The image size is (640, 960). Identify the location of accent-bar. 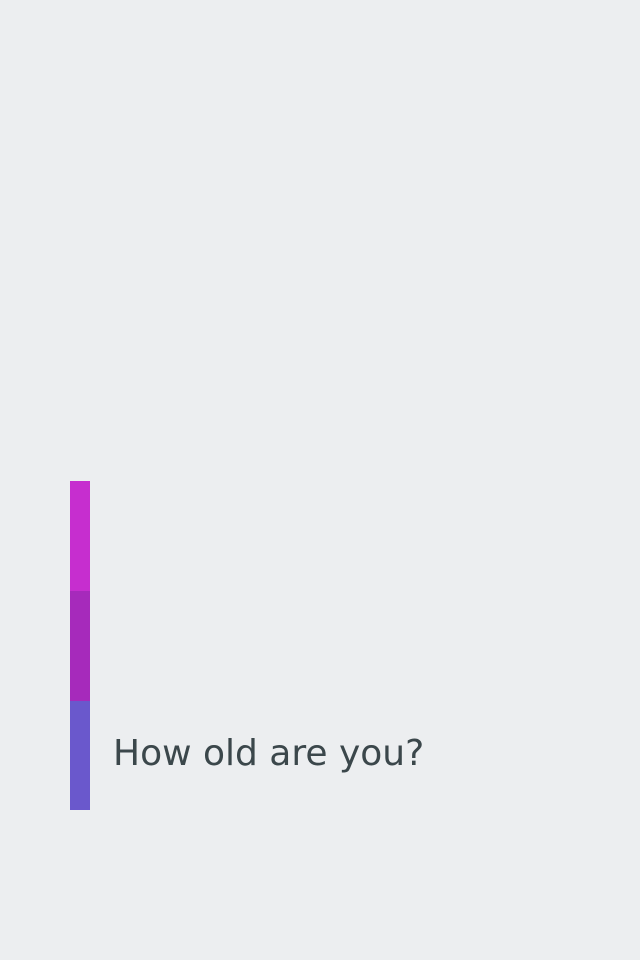
(80, 645).